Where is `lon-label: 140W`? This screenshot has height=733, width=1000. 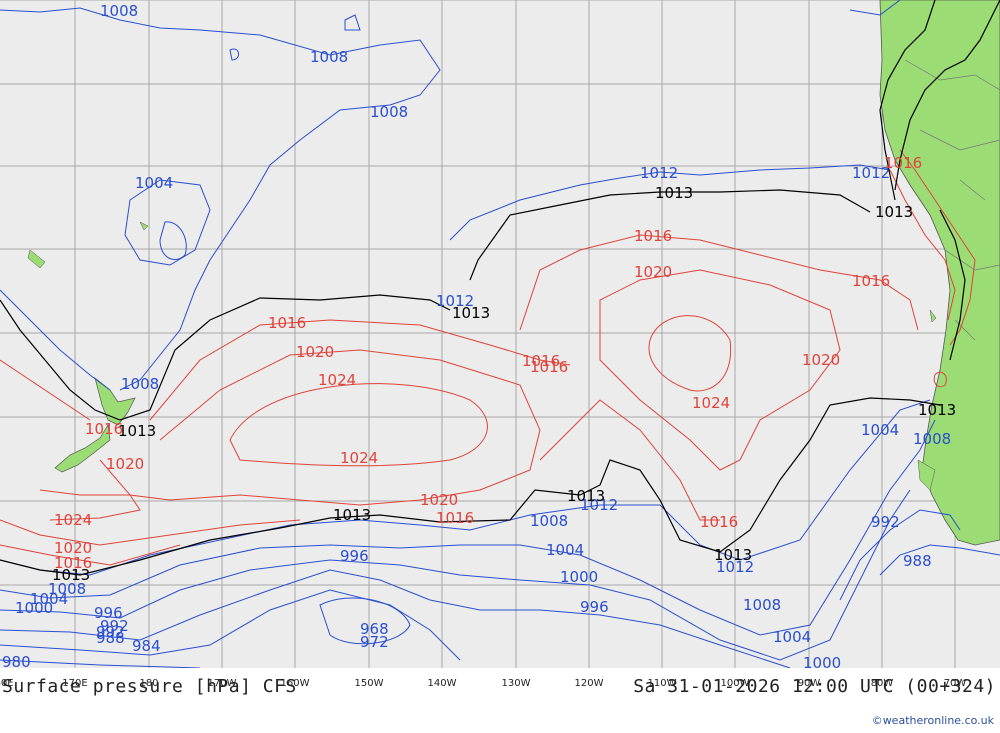 lon-label: 140W is located at coordinates (442, 683).